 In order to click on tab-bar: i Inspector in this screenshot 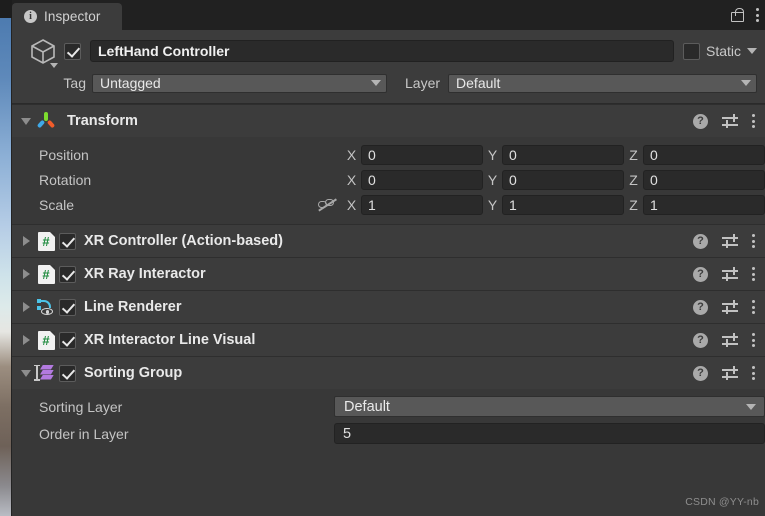, I will do `click(388, 15)`.